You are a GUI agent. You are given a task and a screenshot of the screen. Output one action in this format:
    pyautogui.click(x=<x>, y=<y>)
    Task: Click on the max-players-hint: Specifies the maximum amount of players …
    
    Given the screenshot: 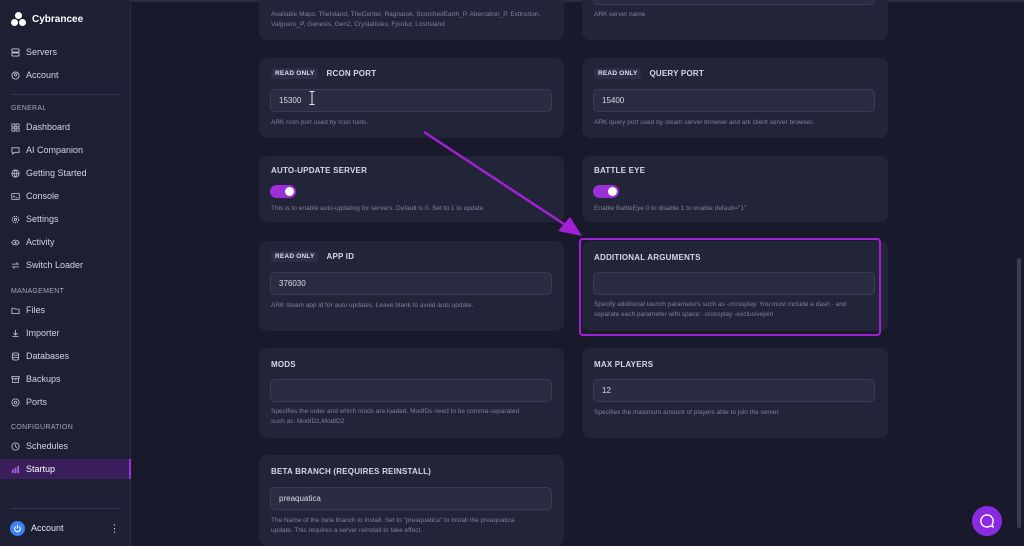 What is the action you would take?
    pyautogui.click(x=687, y=412)
    